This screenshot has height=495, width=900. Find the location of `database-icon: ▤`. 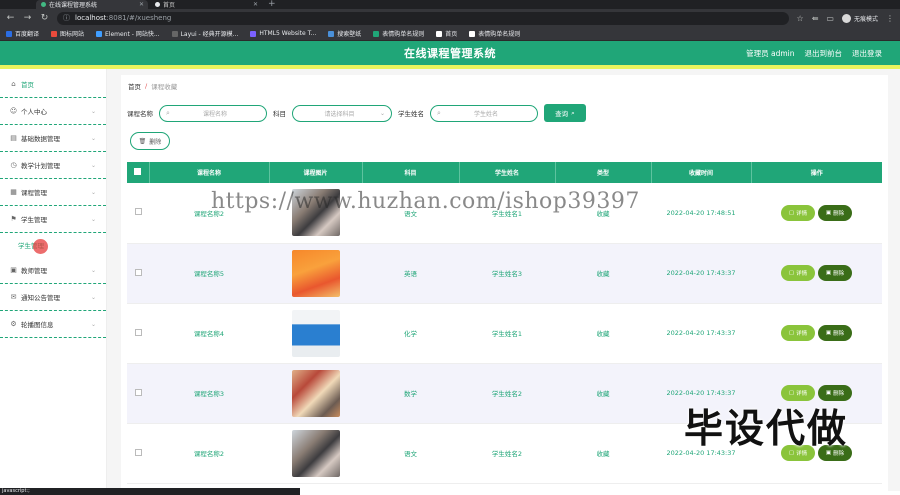

database-icon: ▤ is located at coordinates (13, 138).